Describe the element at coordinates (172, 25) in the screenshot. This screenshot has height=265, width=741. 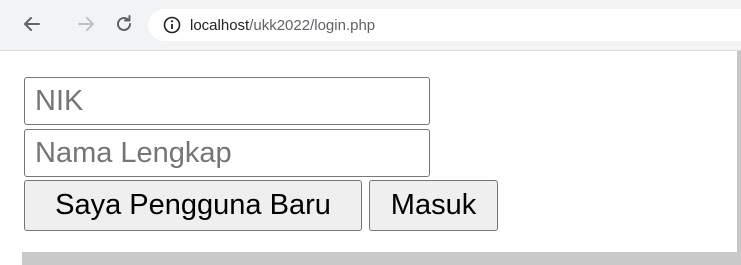
I see `info-icon` at that location.